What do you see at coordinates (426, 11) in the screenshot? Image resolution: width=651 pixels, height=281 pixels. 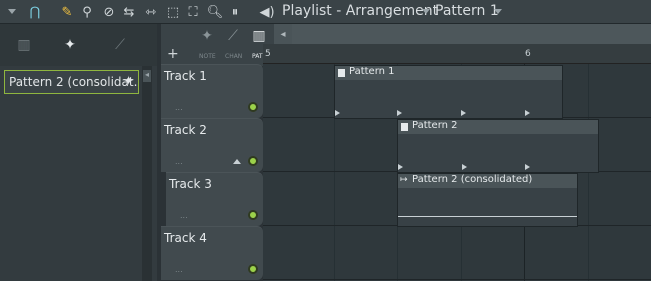 I see `title-arrow-icon` at bounding box center [426, 11].